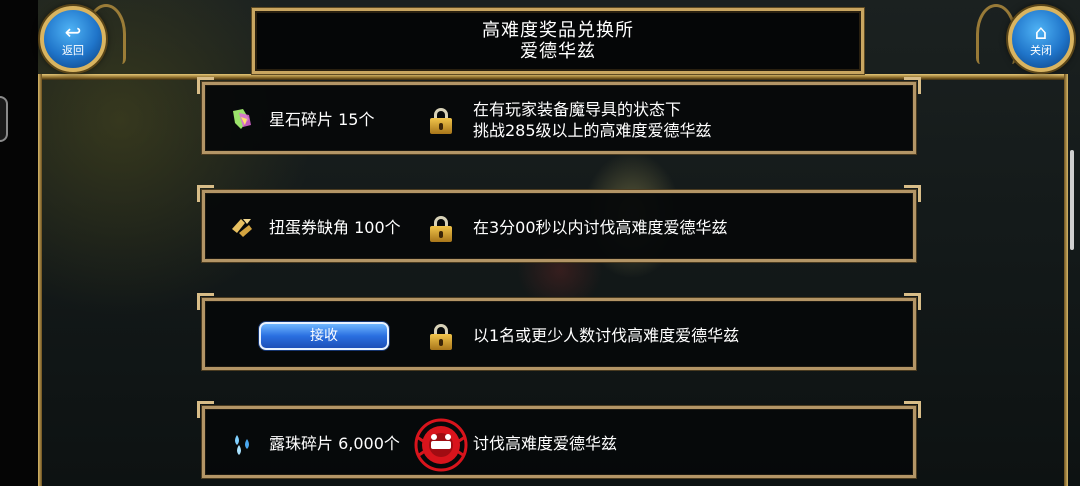 The height and width of the screenshot is (486, 1080). What do you see at coordinates (1041, 50) in the screenshot?
I see `close-button-label: 关闭` at bounding box center [1041, 50].